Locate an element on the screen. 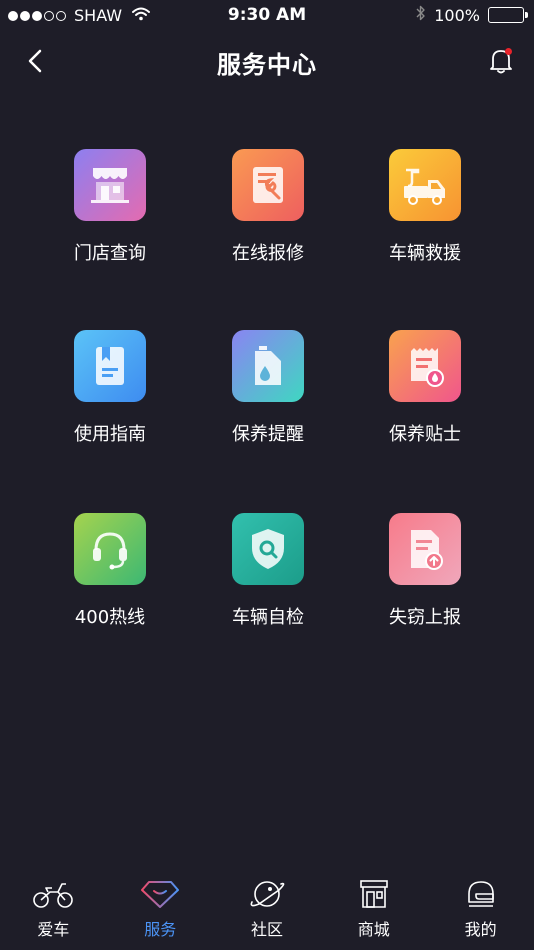  status-bar: SHAW 9:30 AM 100% is located at coordinates (267, 16).